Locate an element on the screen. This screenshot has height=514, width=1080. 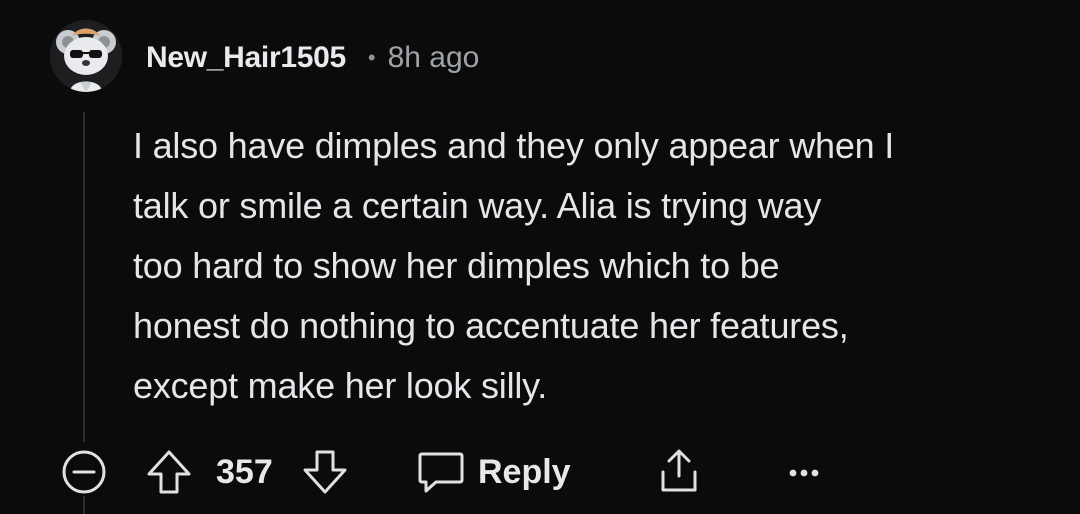
comment-timestamp: 8h ago is located at coordinates (433, 57).